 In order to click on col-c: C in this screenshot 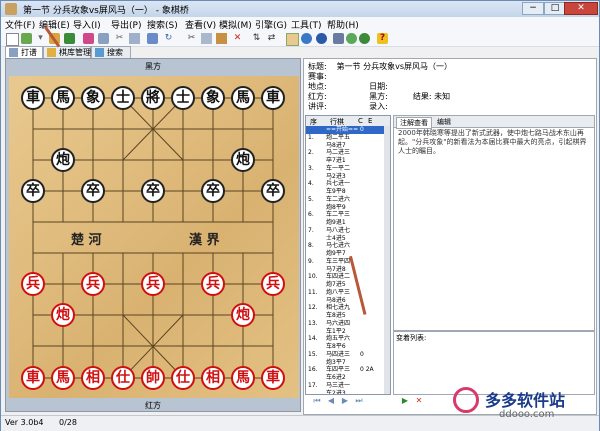, I will do `click(360, 121)`.